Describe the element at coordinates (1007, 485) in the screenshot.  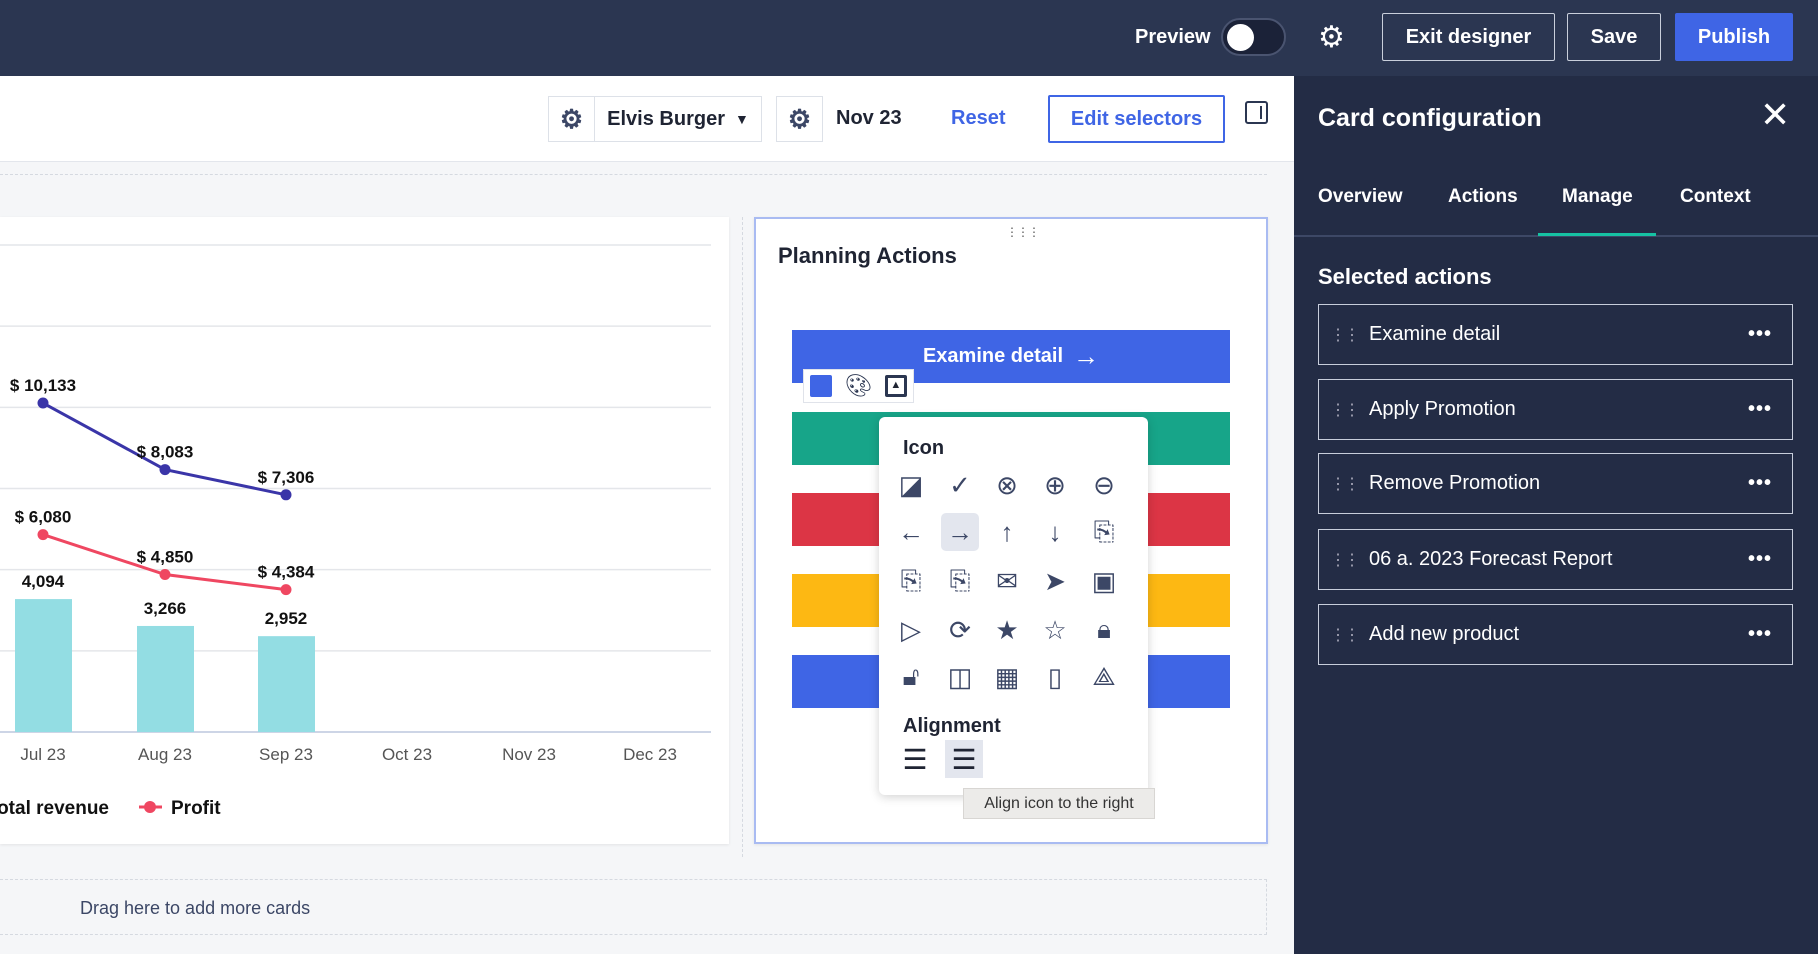
I see `x-circle-icon: ⊗` at that location.